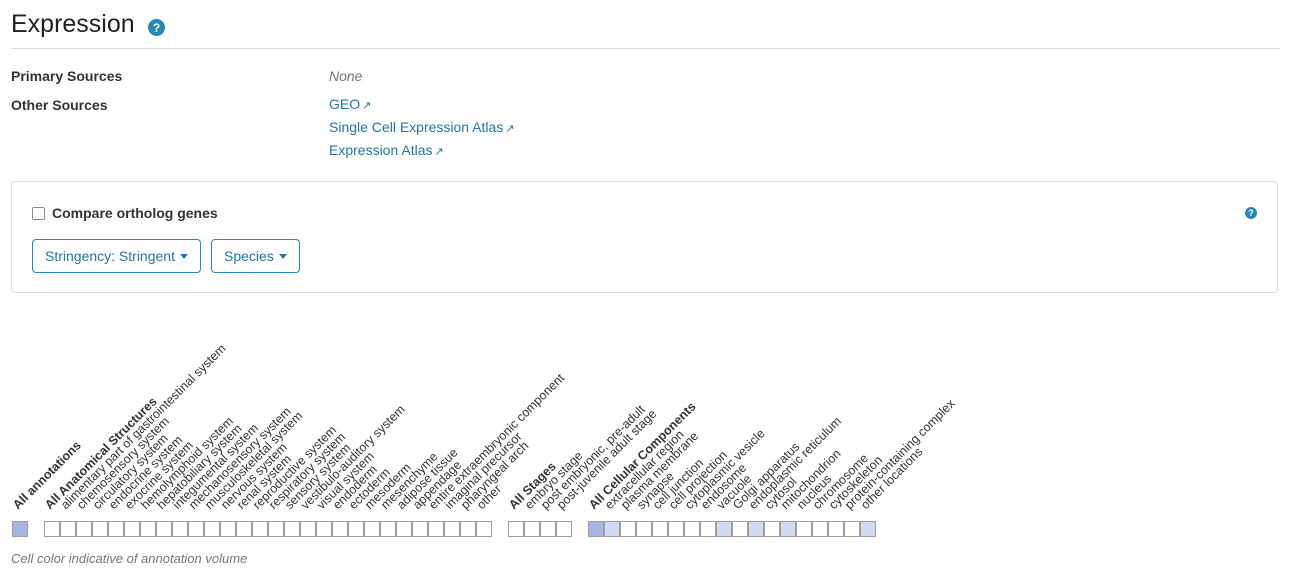 The height and width of the screenshot is (588, 1303). I want to click on single-cell-expression-atlas-link: Single Cell Expression Atlas ↗, so click(422, 128).